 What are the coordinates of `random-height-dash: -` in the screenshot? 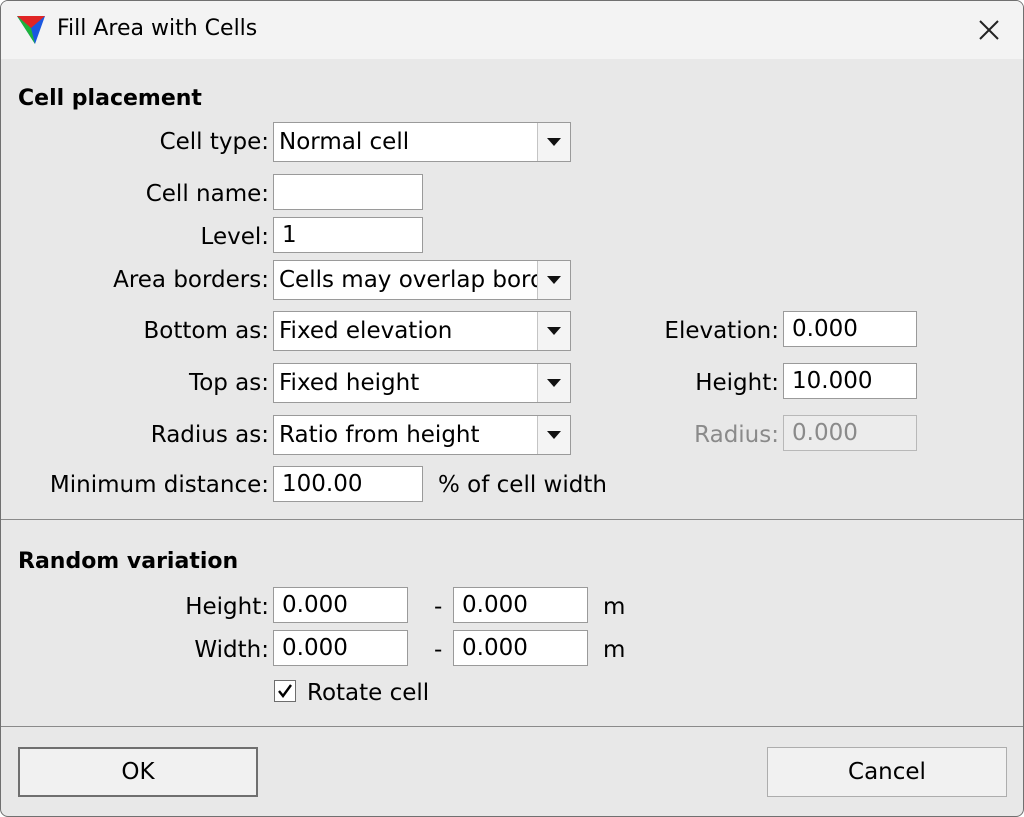 It's located at (438, 607).